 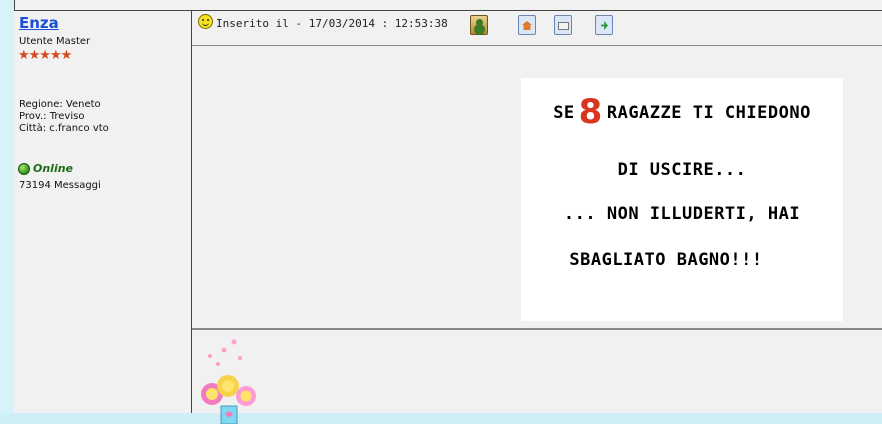 I want to click on post-header: Inserito il - 17/03/2014 : 12:53:38, so click(x=537, y=28).